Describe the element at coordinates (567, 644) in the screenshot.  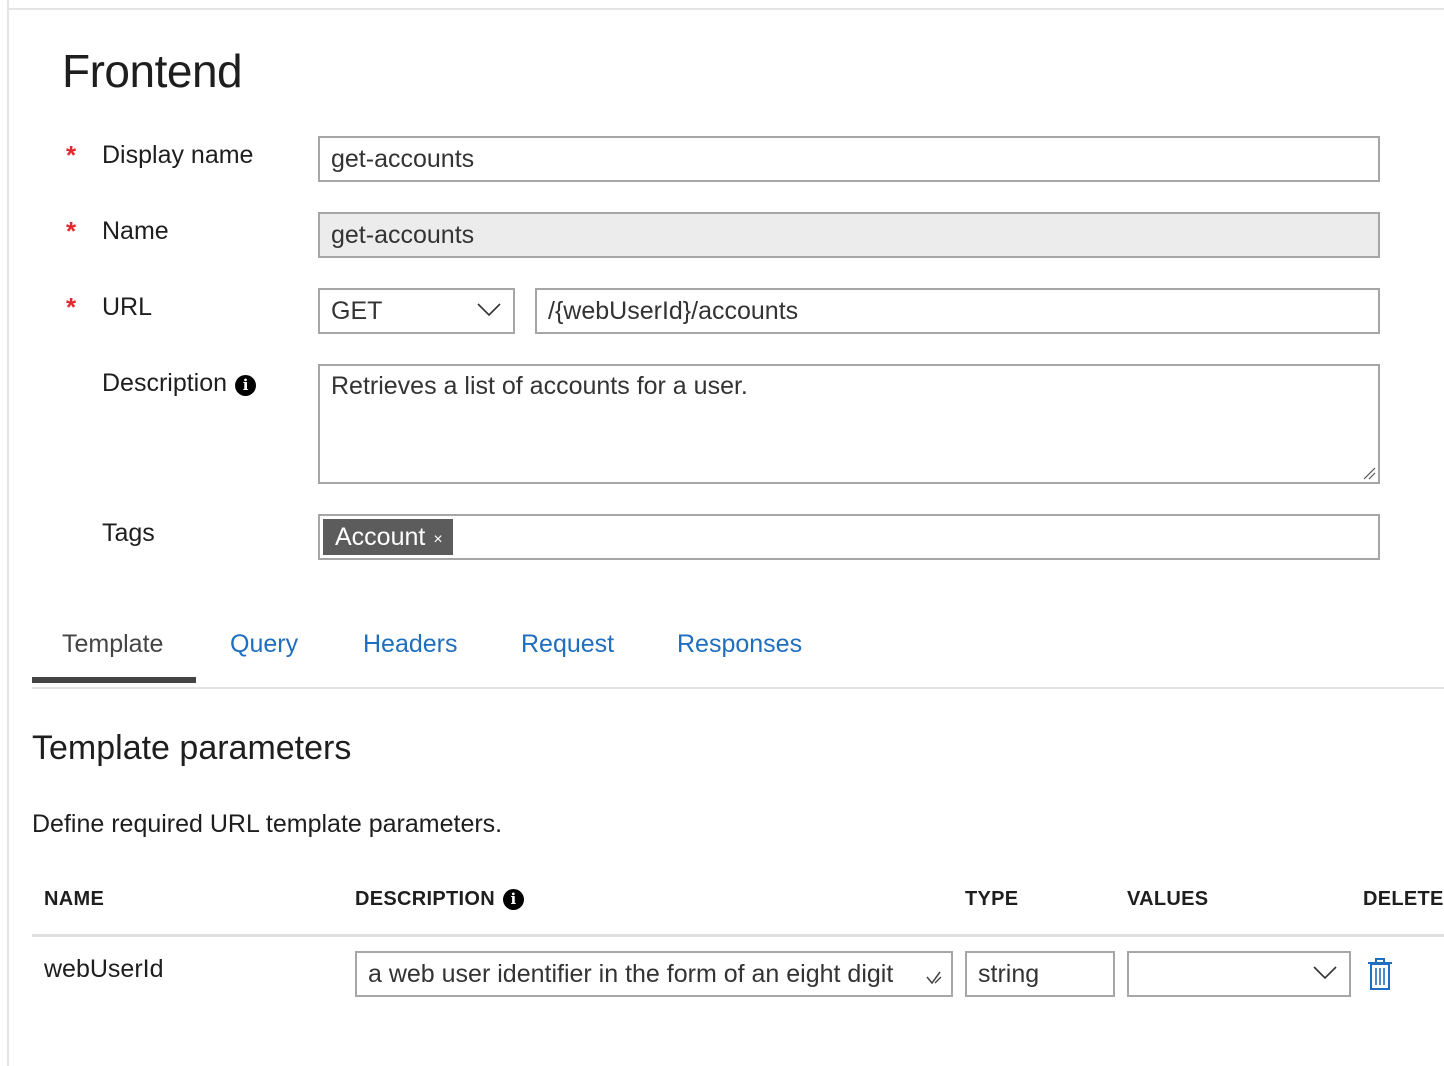
I see `tab-request: Request` at that location.